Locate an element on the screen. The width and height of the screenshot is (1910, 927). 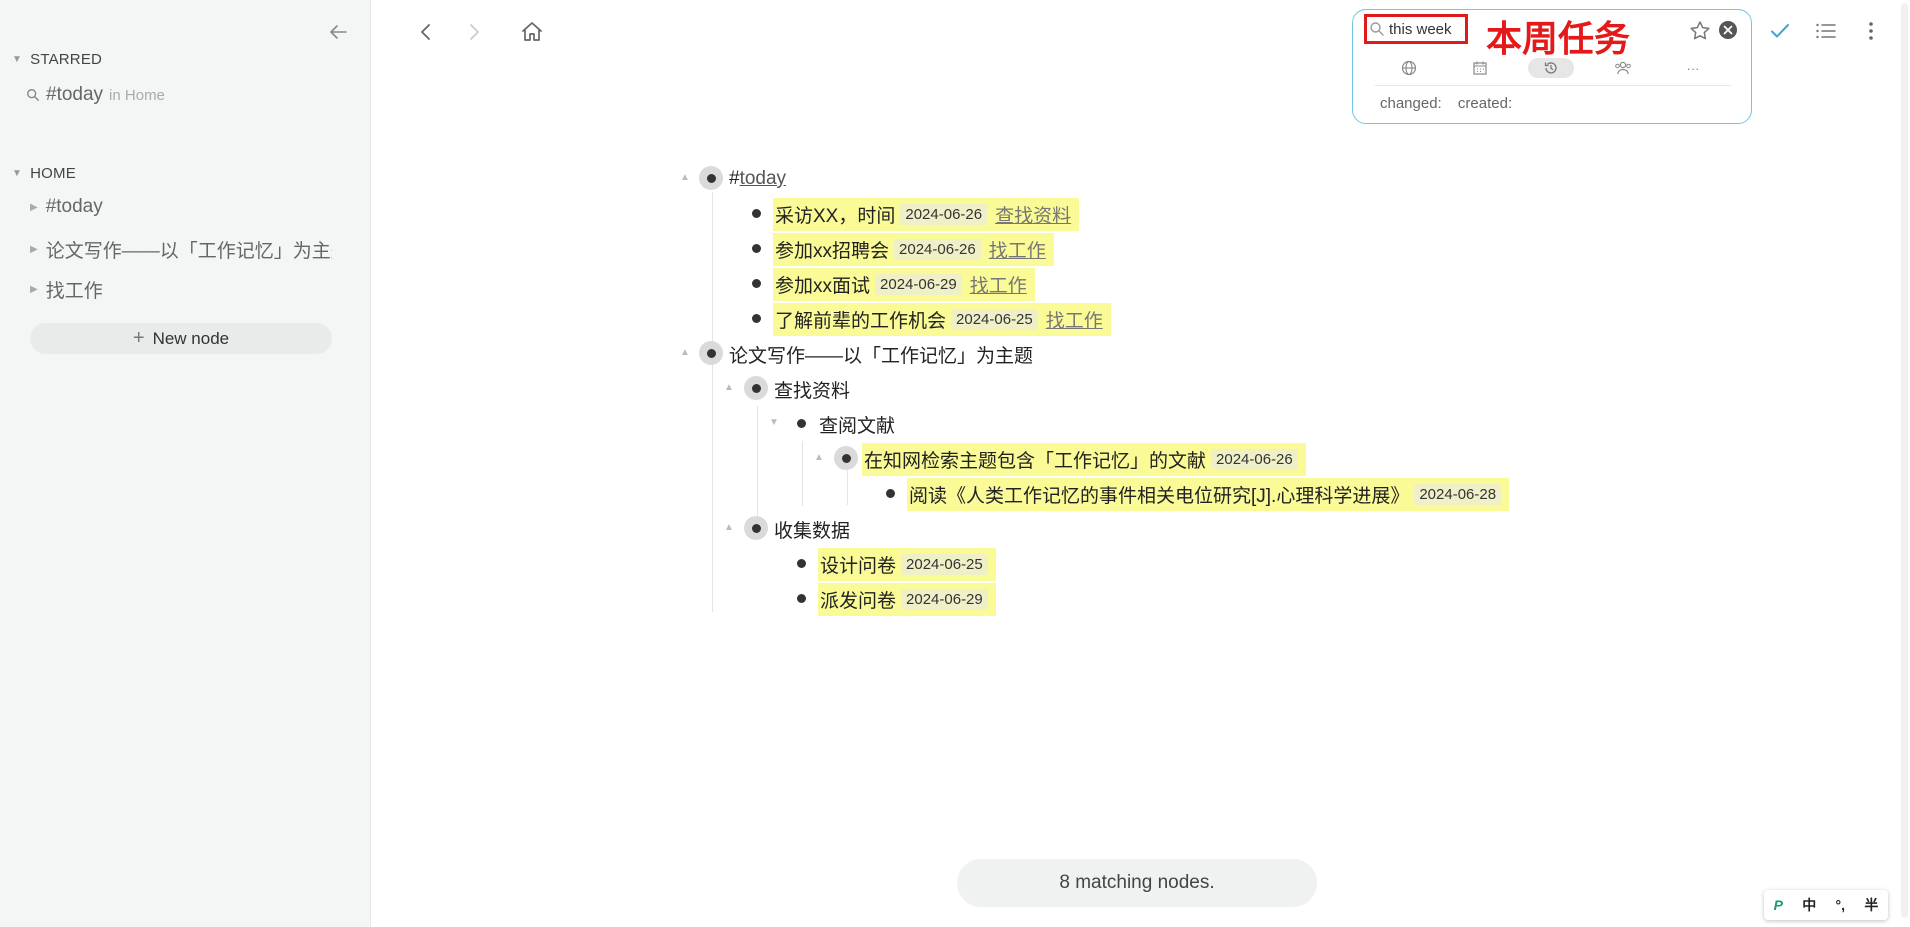
starred-section-header: ▼ STARRED is located at coordinates (57, 59).